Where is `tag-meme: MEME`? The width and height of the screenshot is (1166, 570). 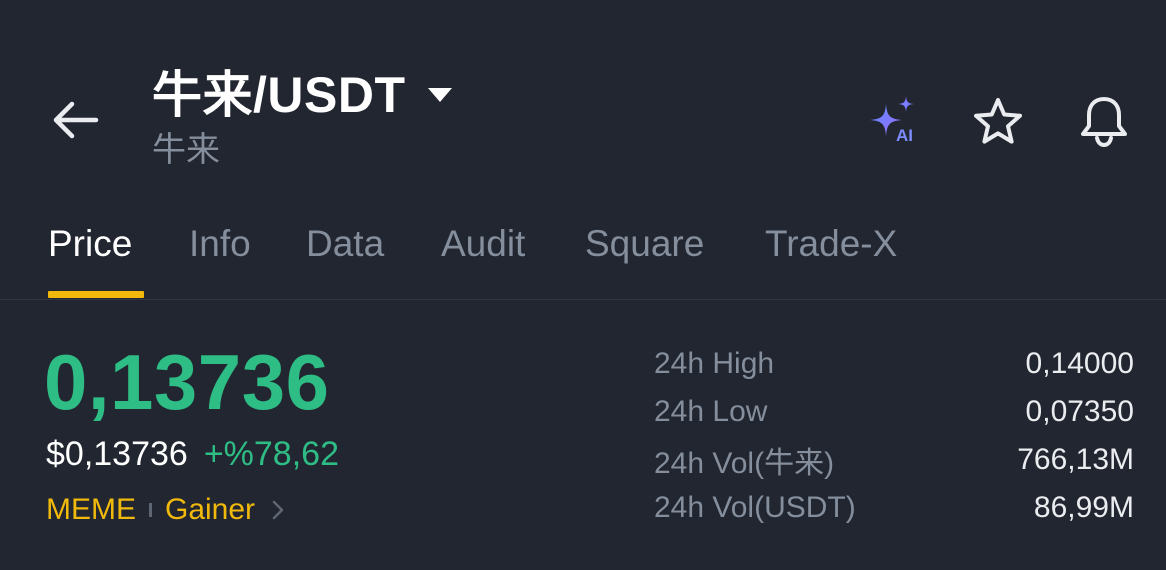 tag-meme: MEME is located at coordinates (91, 510).